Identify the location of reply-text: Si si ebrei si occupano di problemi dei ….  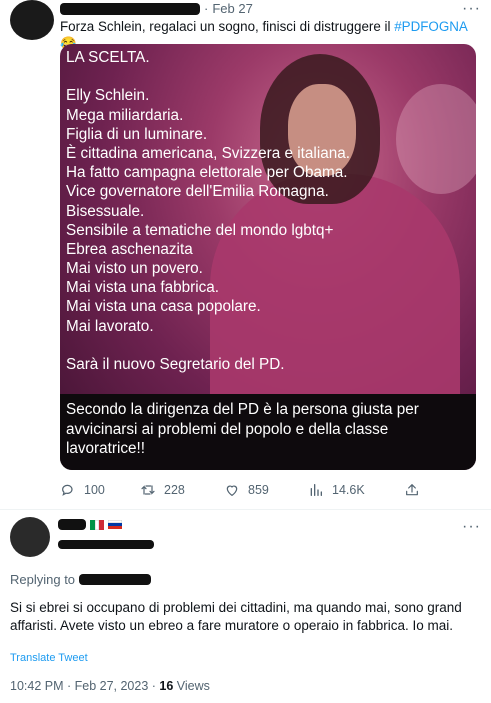
(236, 616).